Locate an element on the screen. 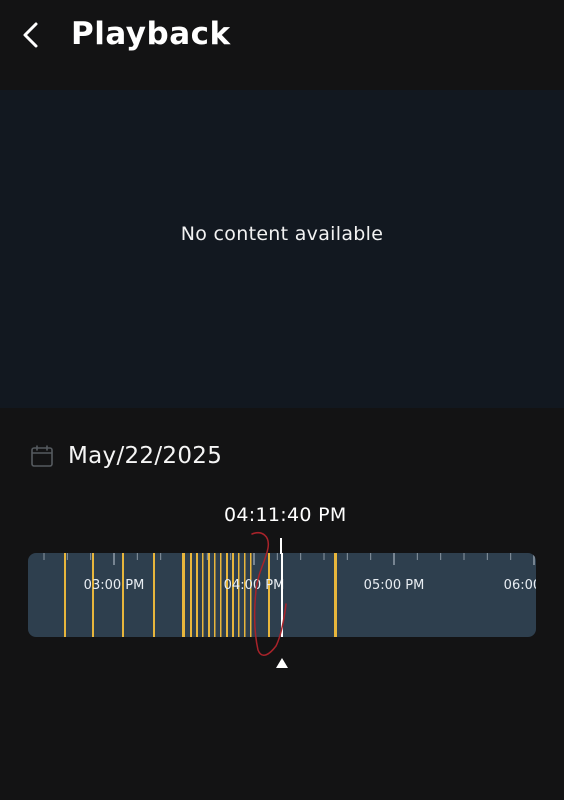 Image resolution: width=564 pixels, height=800 pixels. playhead-top is located at coordinates (281, 546).